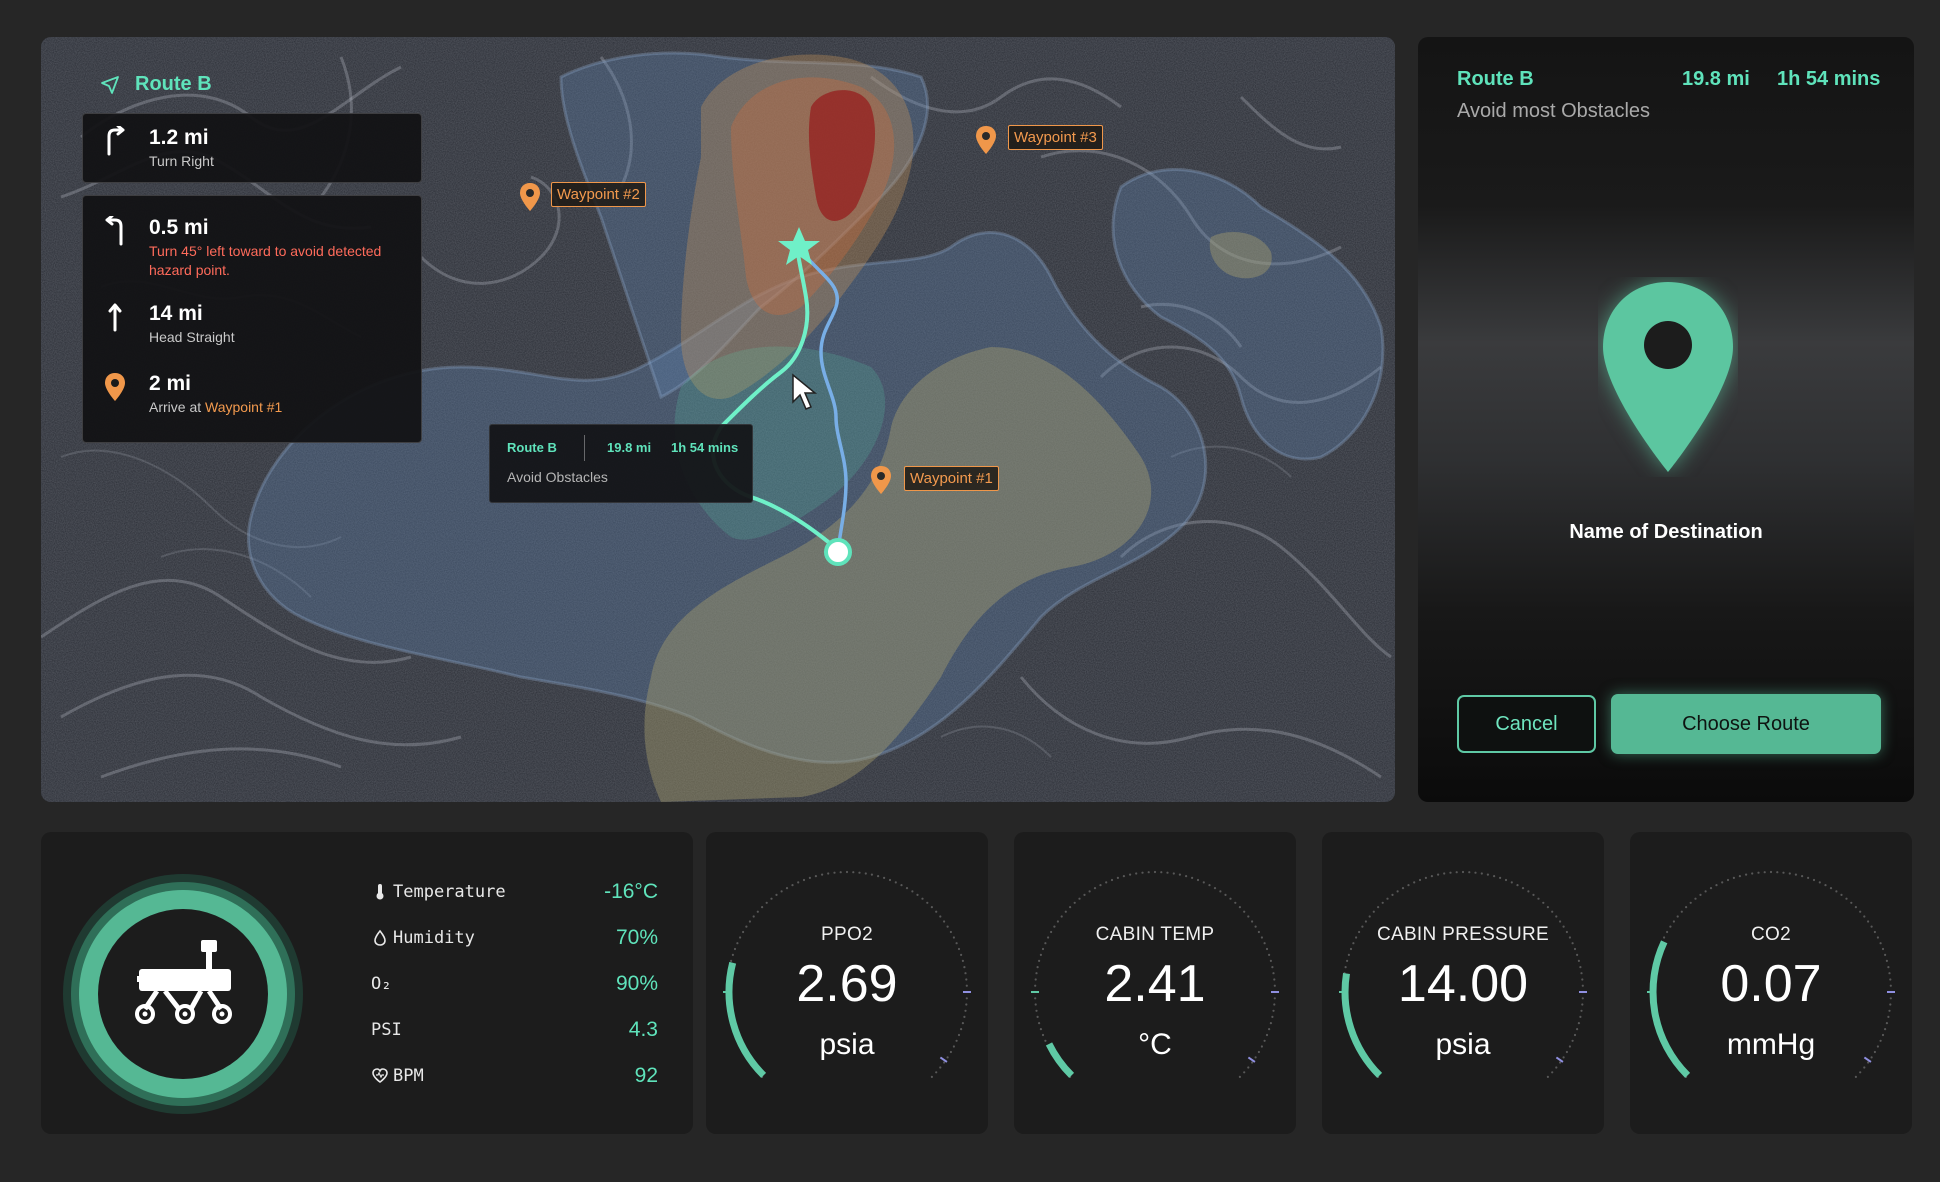 The width and height of the screenshot is (1940, 1182). I want to click on choose-route-button: Choose Route, so click(1746, 724).